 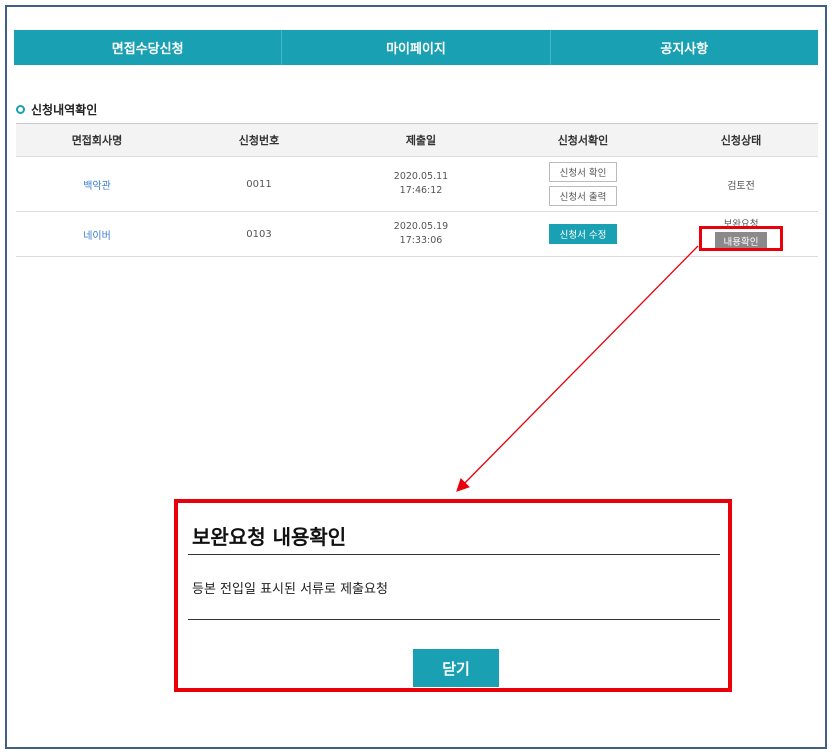 I want to click on modal-message: 등본 전입일 표시된 서류로 제출요청, so click(x=290, y=589).